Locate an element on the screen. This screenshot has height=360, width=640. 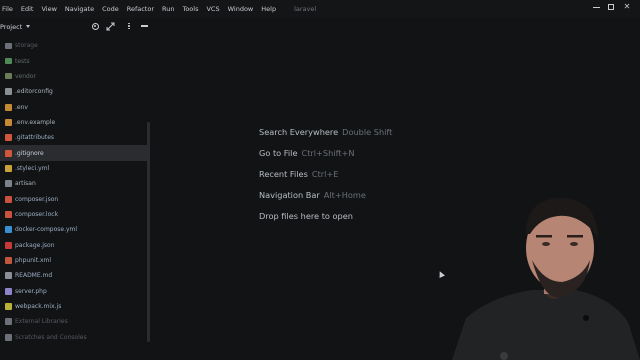
hint-recent-files: Recent Files Ctrl+E is located at coordinates (298, 174).